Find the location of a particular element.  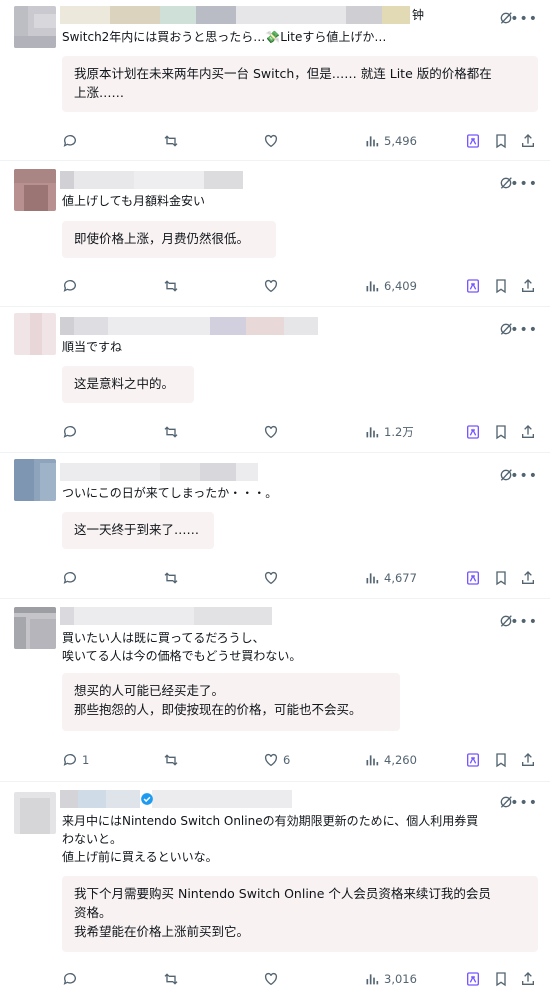

action-bar: 3,016 is located at coordinates (275, 979).